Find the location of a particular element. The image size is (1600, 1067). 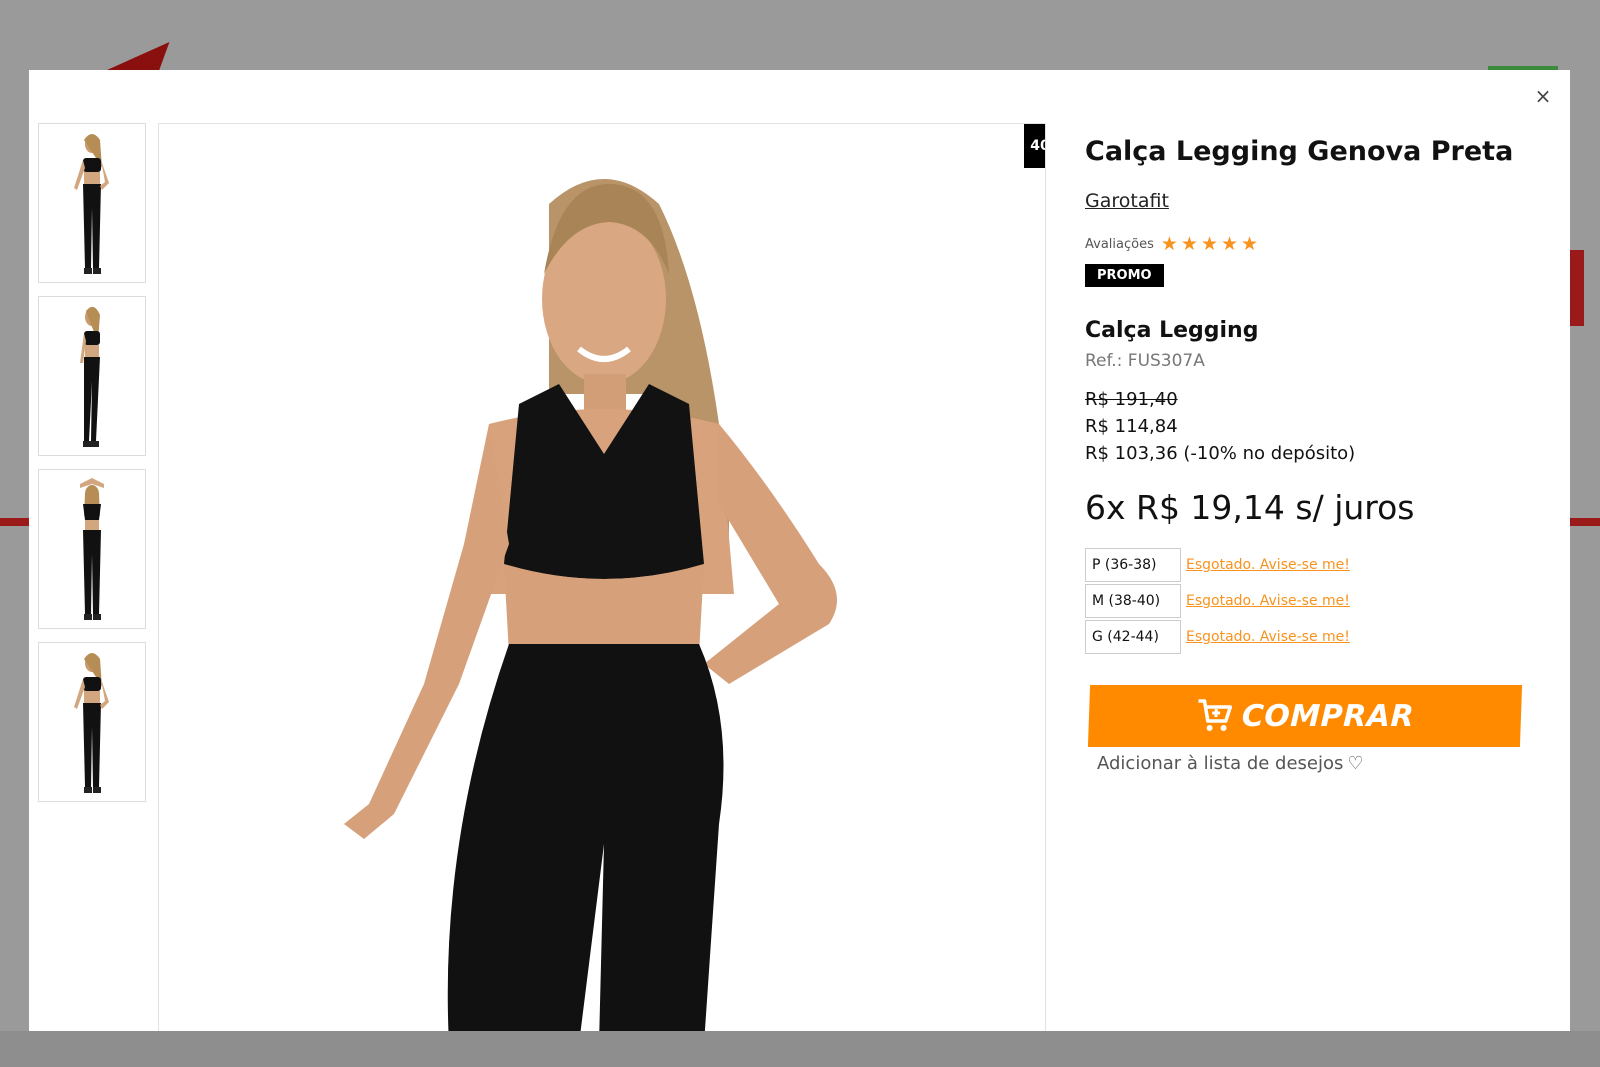

brand-link: Garotafit is located at coordinates (1127, 201).